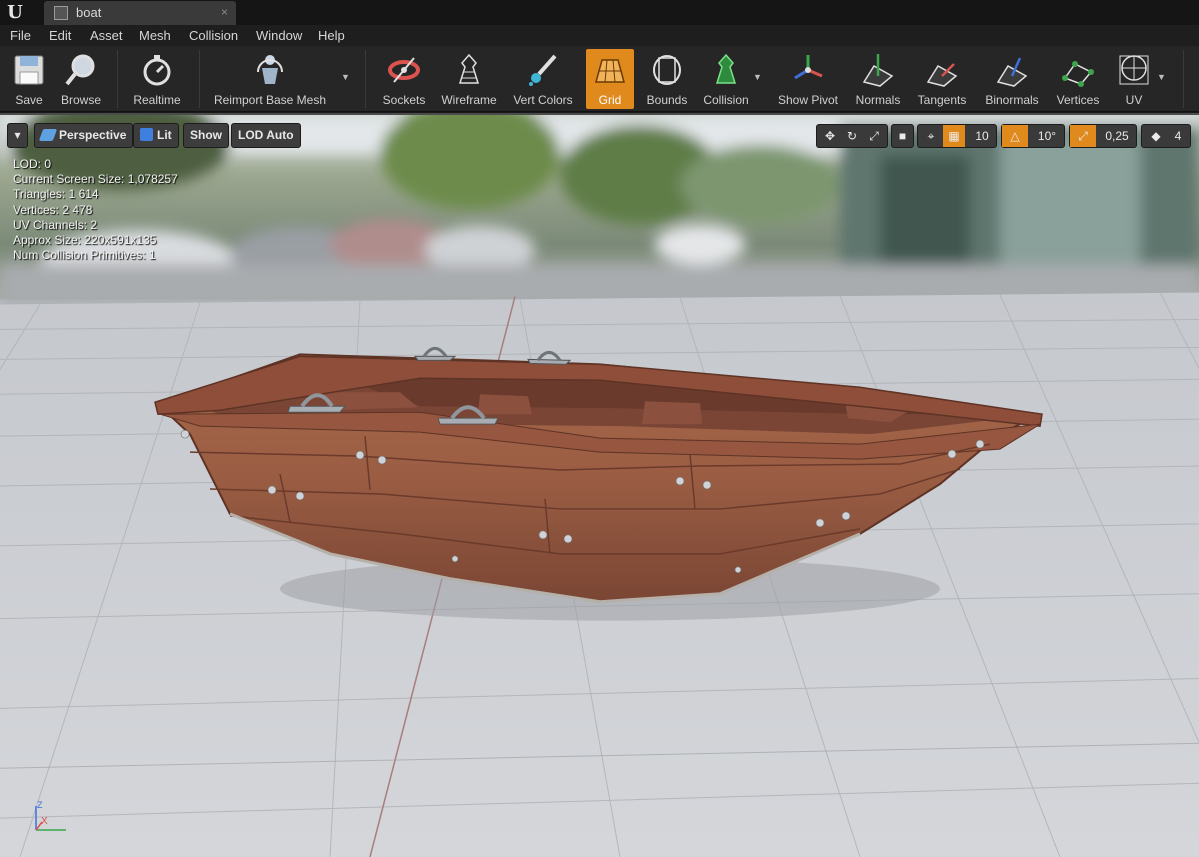 This screenshot has height=857, width=1199. I want to click on close-tab-icon: ×, so click(224, 12).